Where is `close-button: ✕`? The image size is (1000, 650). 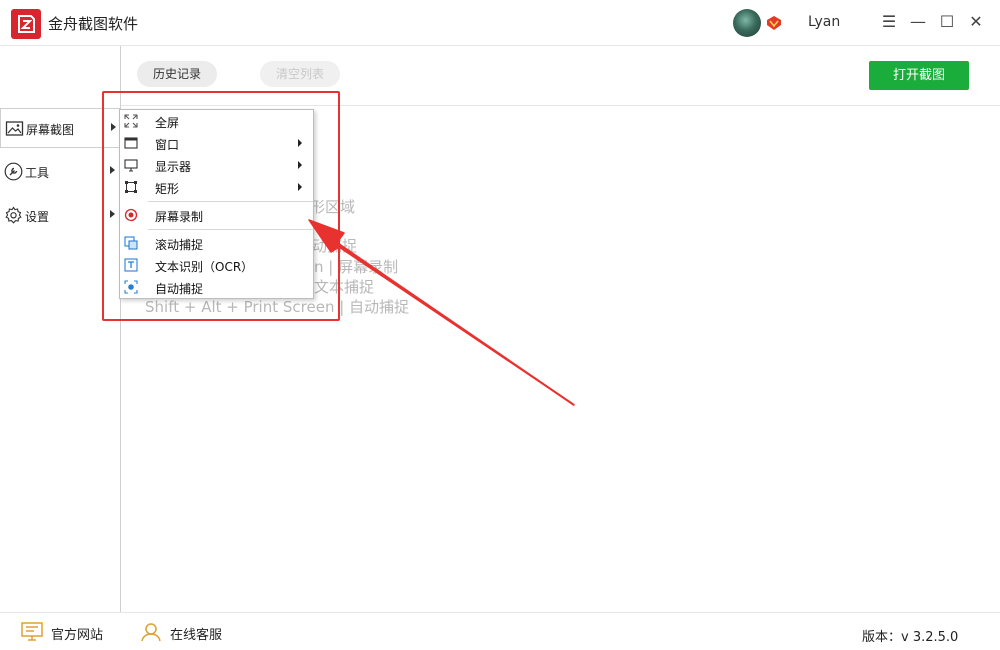
close-button: ✕ is located at coordinates (976, 22).